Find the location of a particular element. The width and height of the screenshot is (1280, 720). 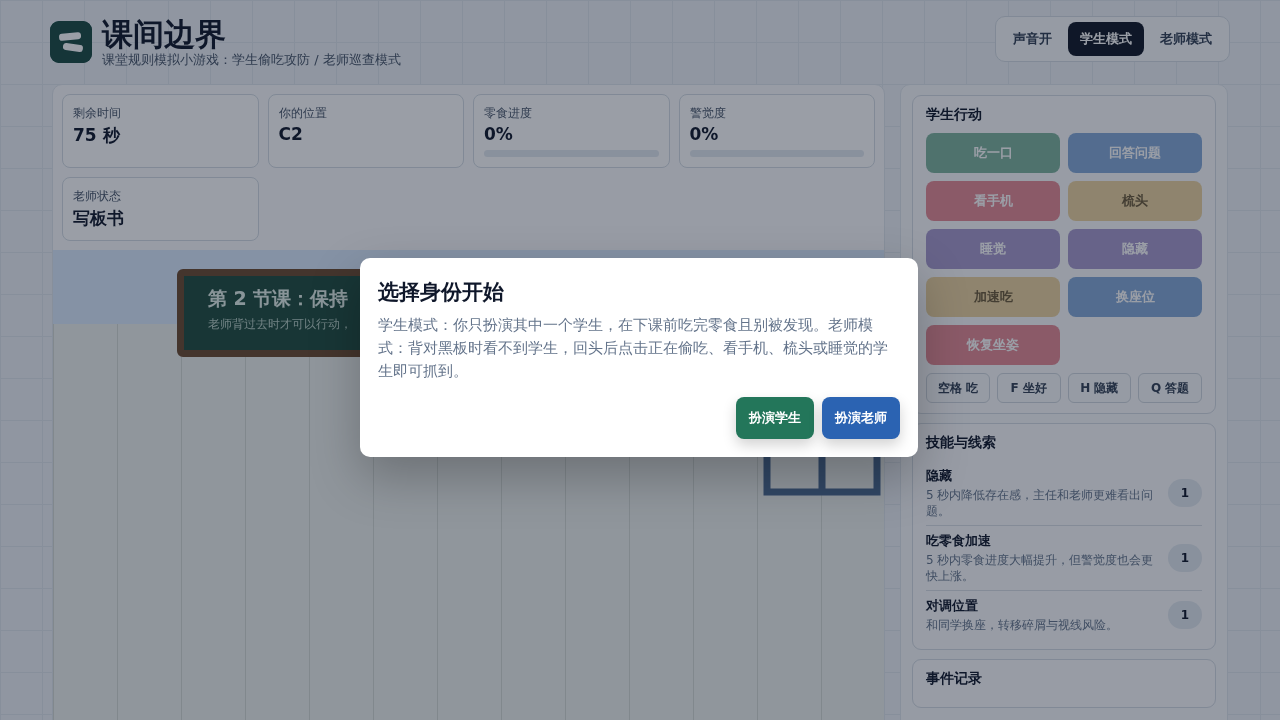

stat-label: 老师状态 is located at coordinates (97, 196).